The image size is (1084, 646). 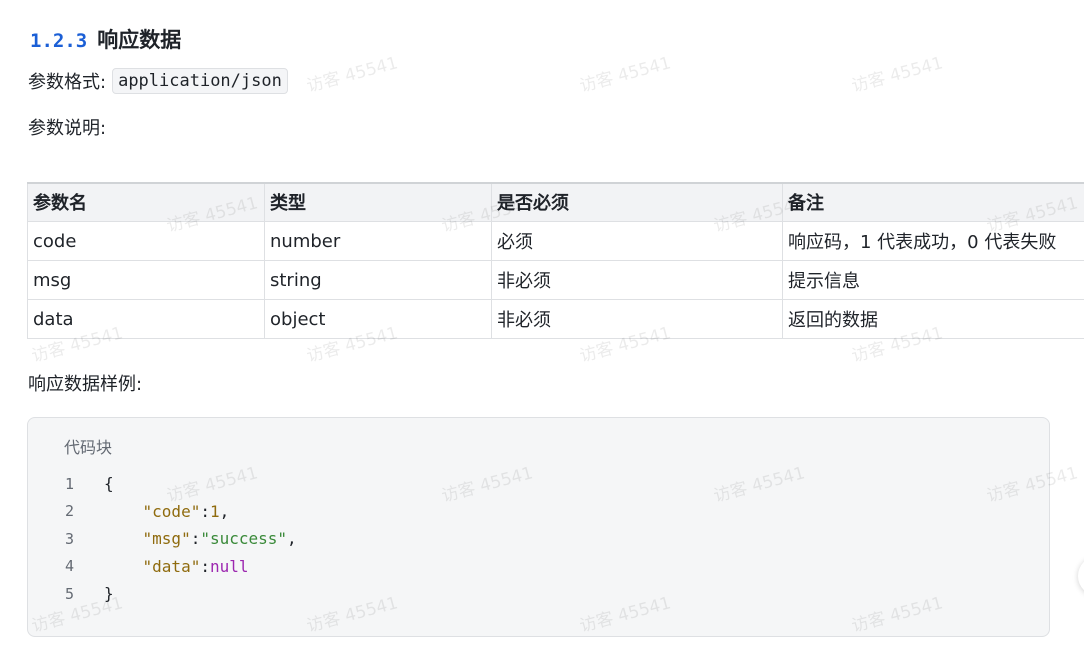 I want to click on sample-label: 响应数据样例:, so click(x=85, y=384).